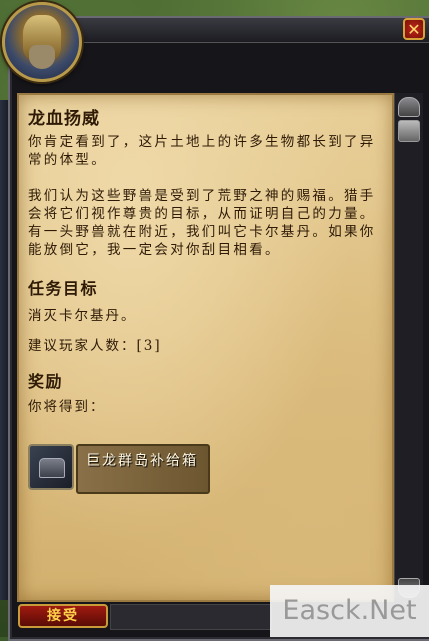 This screenshot has width=429, height=641. What do you see at coordinates (4, 350) in the screenshot?
I see `left-edge-frame` at bounding box center [4, 350].